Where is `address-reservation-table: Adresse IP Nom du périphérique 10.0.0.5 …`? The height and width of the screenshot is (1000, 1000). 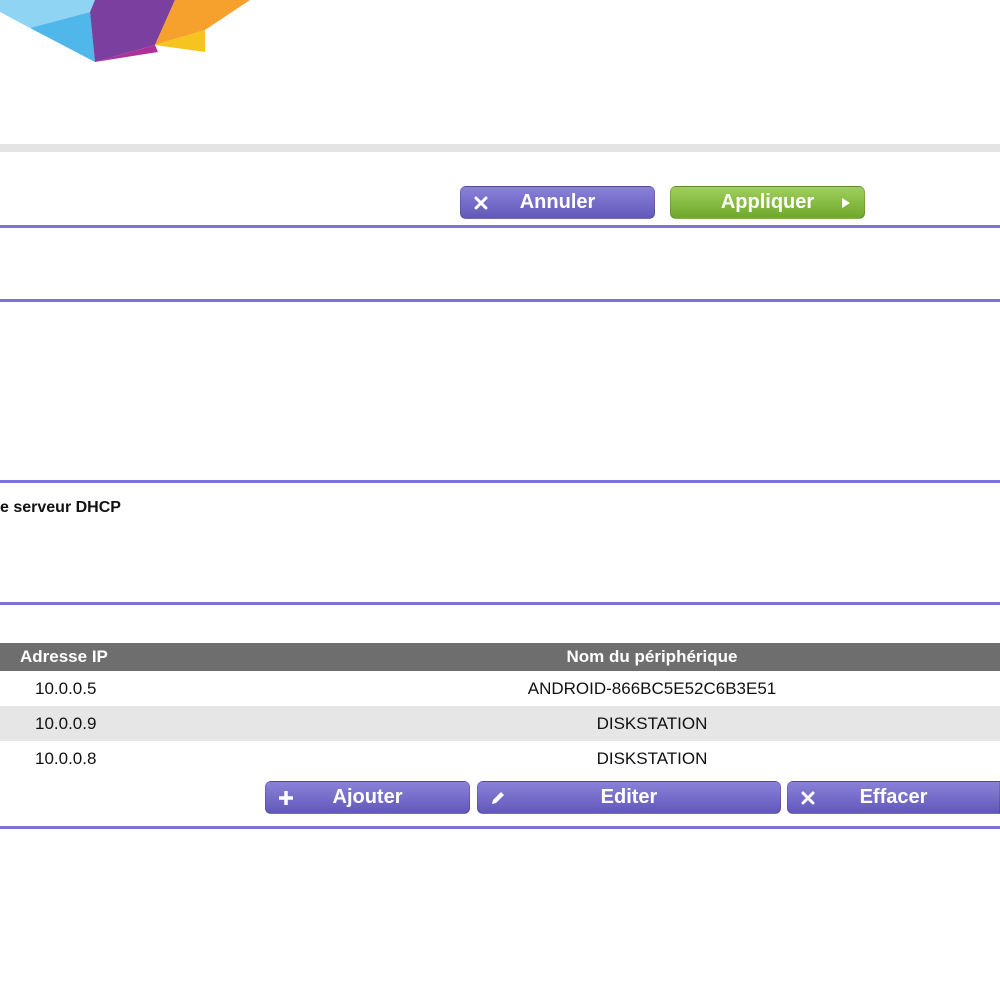 address-reservation-table: Adresse IP Nom du périphérique 10.0.0.5 … is located at coordinates (500, 709).